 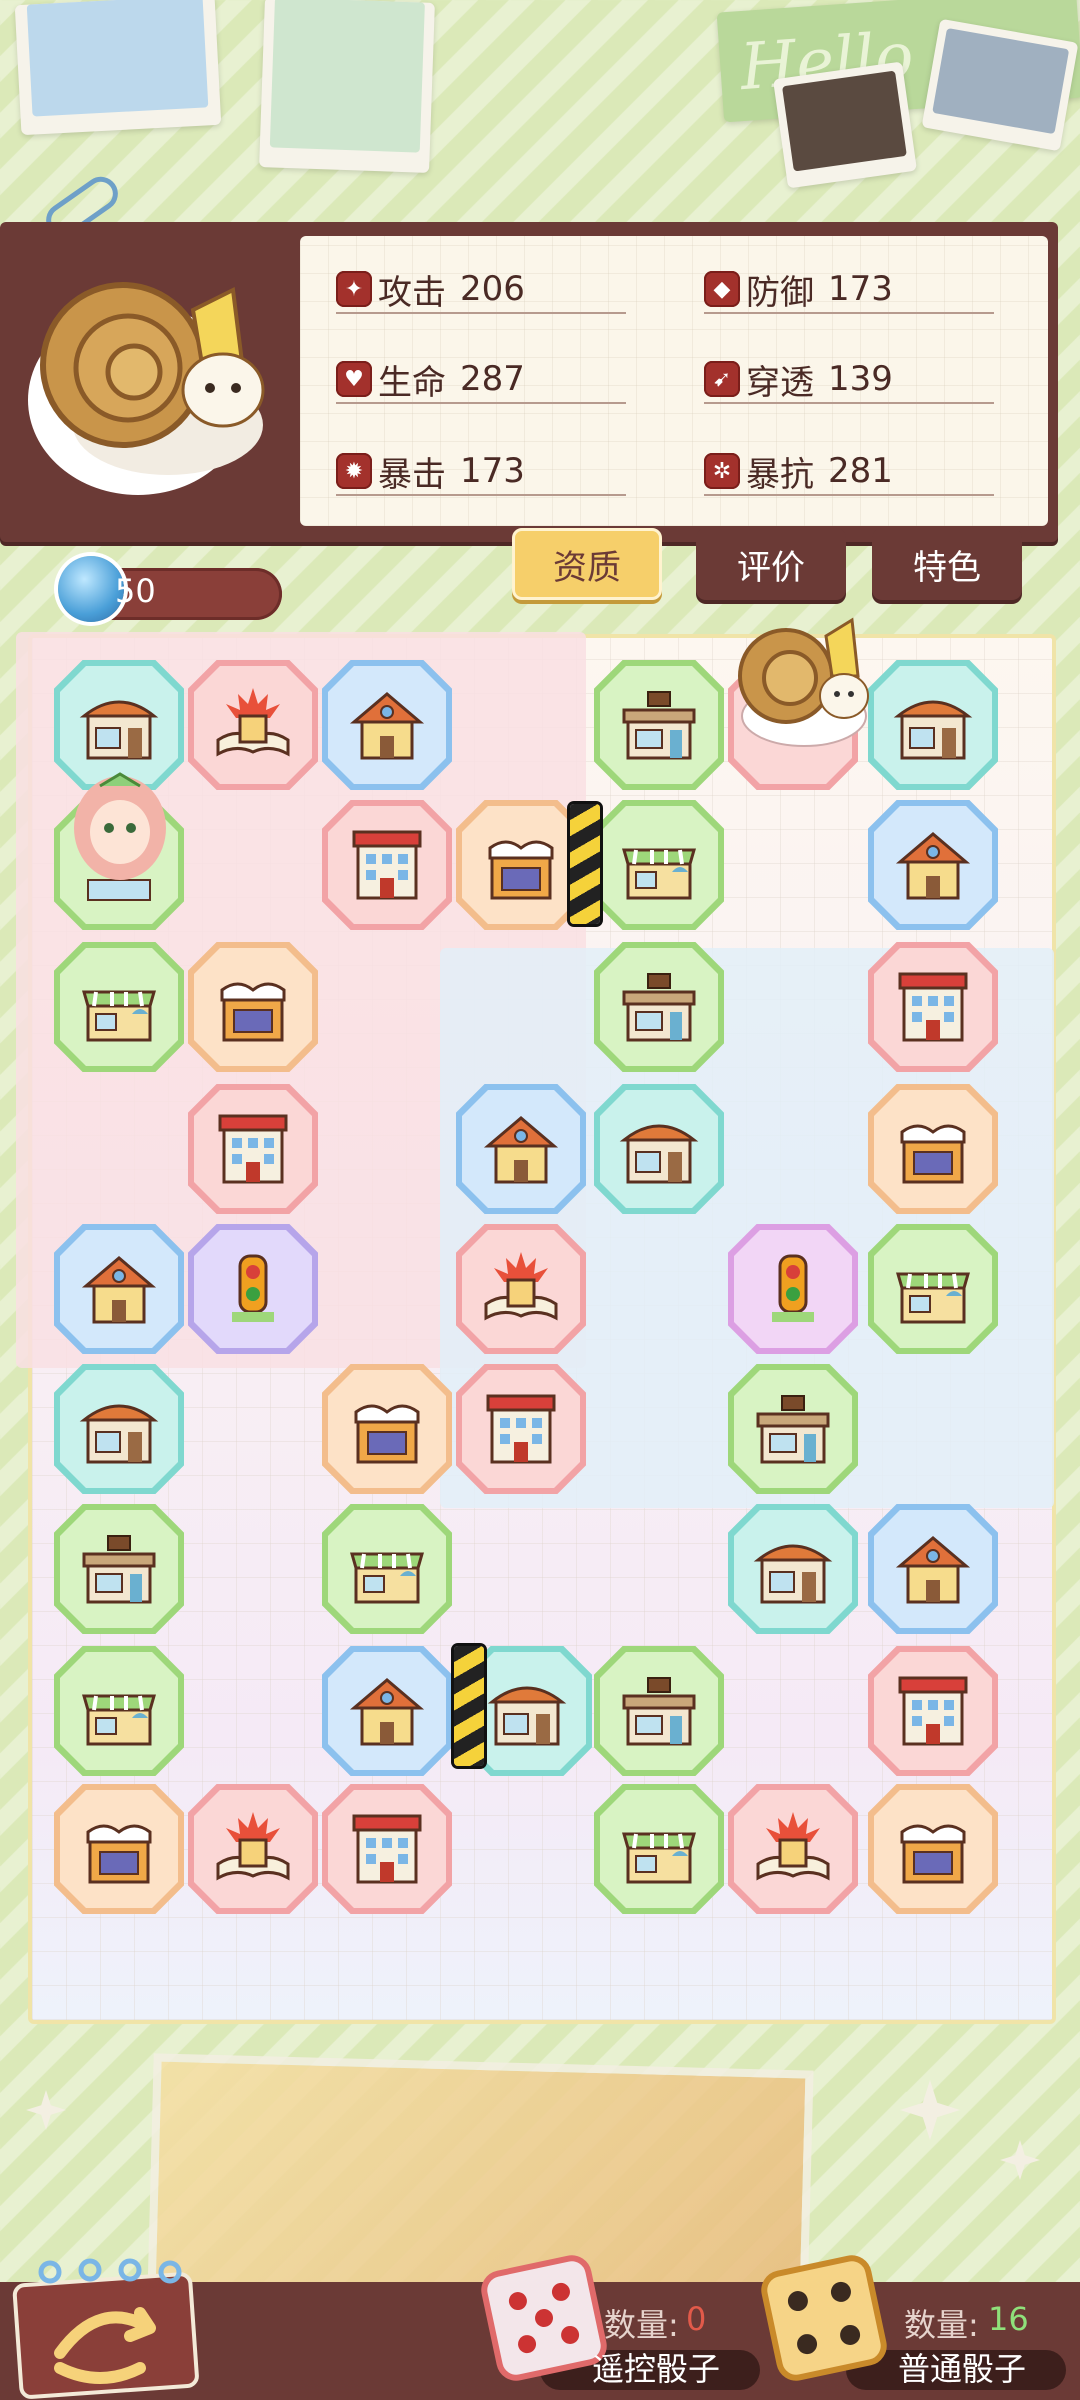 What do you see at coordinates (962, 2367) in the screenshot?
I see `normal-dice-button: 普通骰子` at bounding box center [962, 2367].